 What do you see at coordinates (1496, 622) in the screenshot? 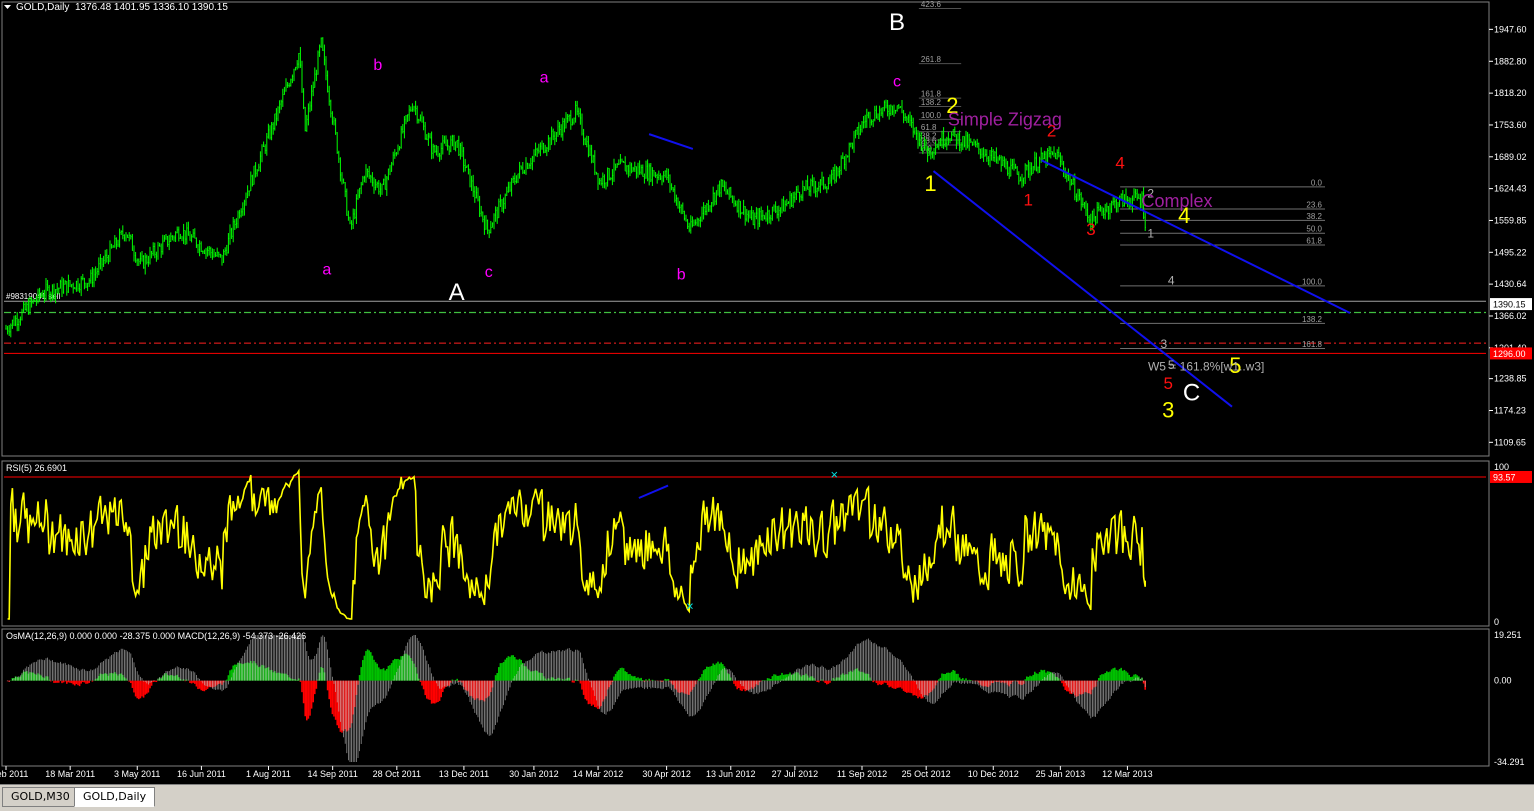
I see `rsi-tick-label: 0` at bounding box center [1496, 622].